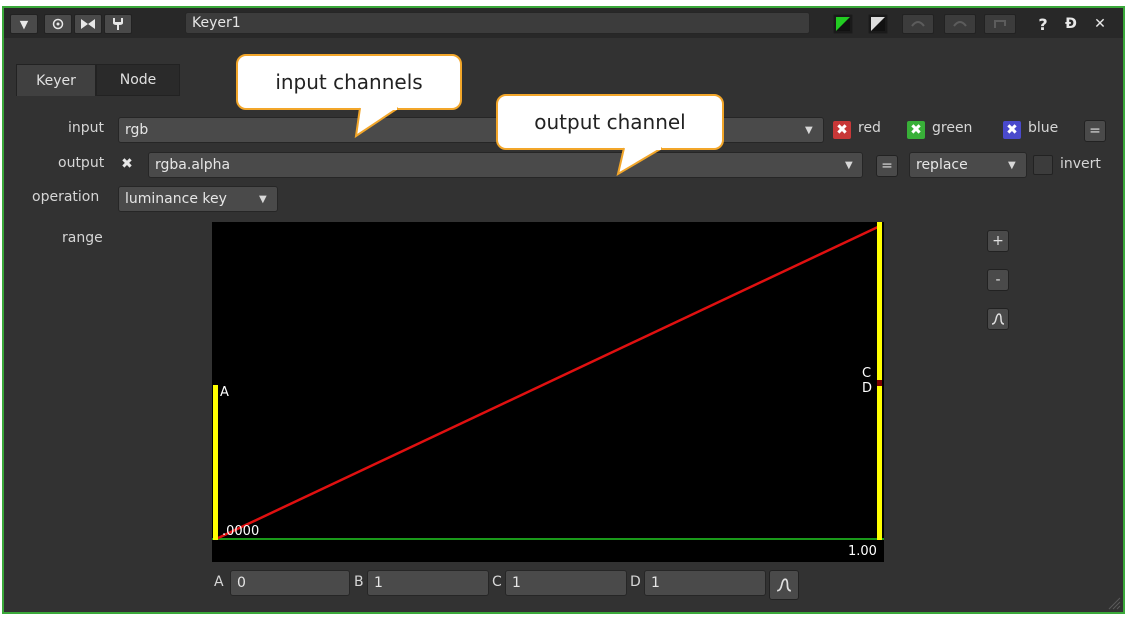 The height and width of the screenshot is (619, 1128). I want to click on range-d-field: 1, so click(705, 583).